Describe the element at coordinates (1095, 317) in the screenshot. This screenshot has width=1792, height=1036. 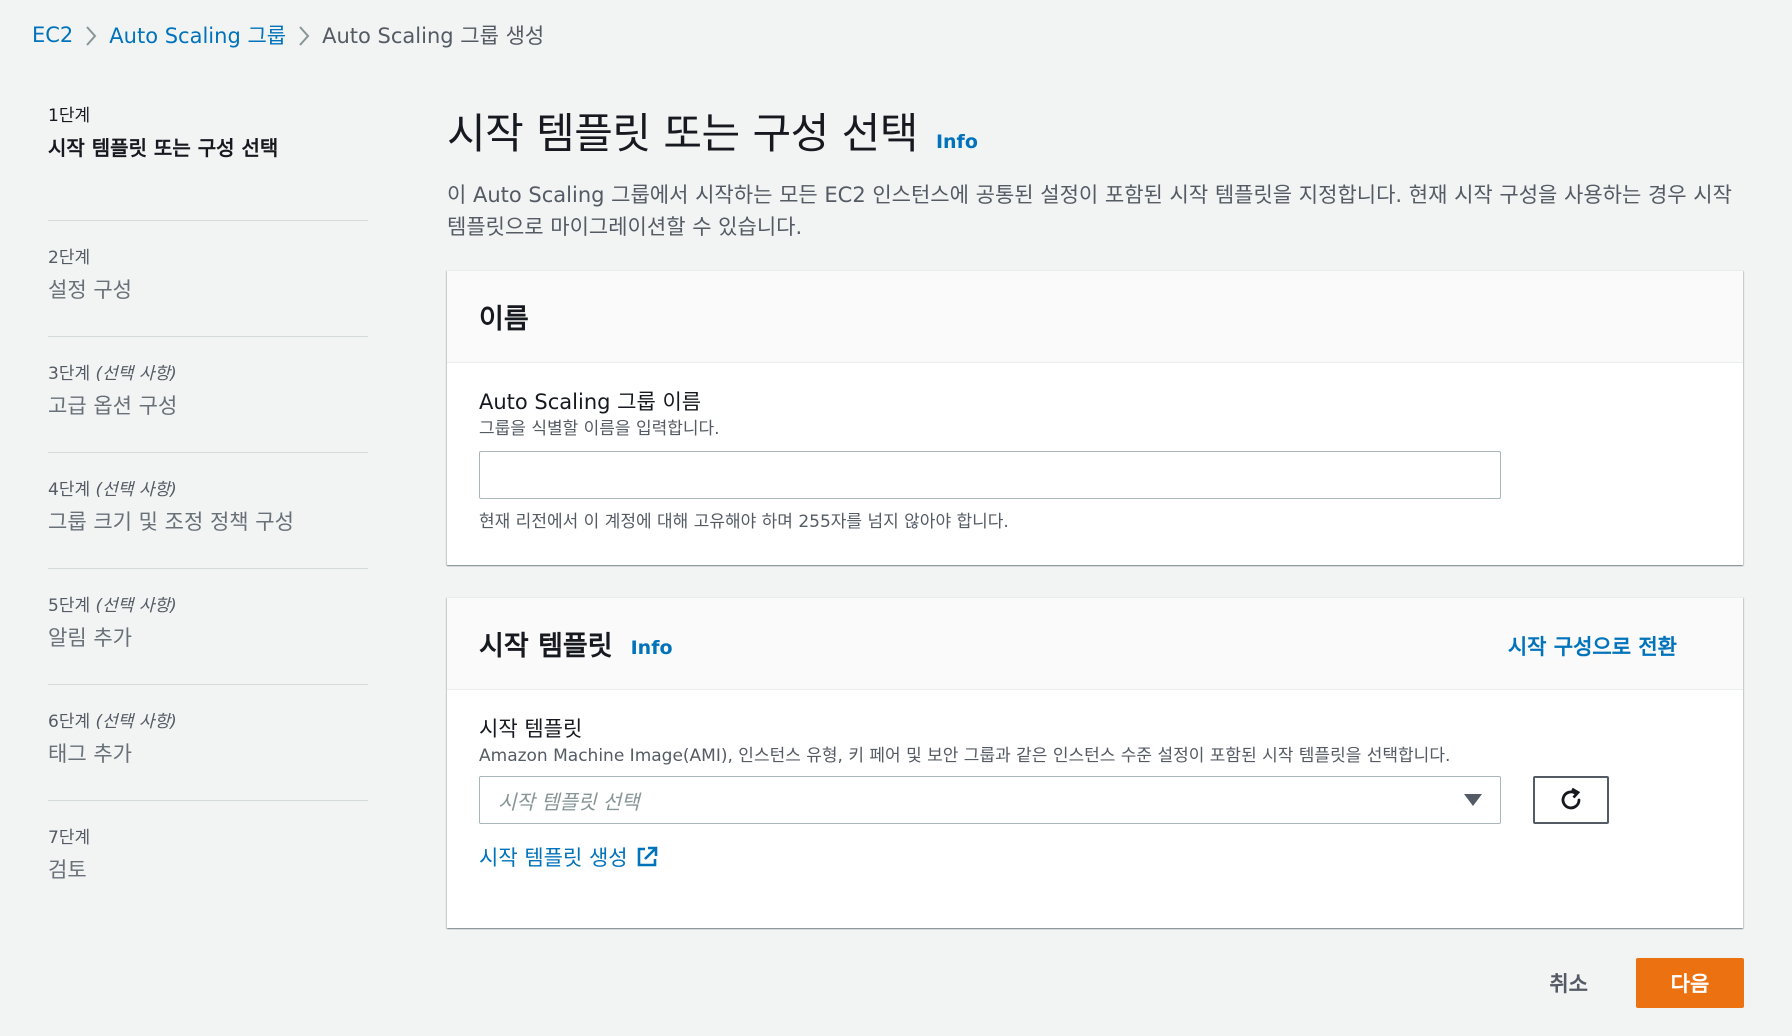
I see `panel-header: 이름` at that location.